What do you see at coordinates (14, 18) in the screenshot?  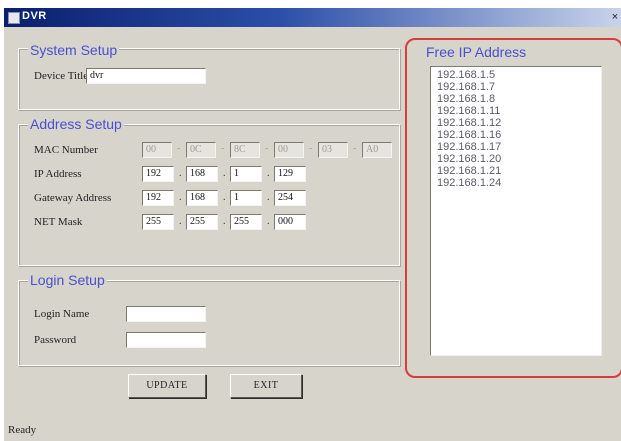 I see `app-icon` at bounding box center [14, 18].